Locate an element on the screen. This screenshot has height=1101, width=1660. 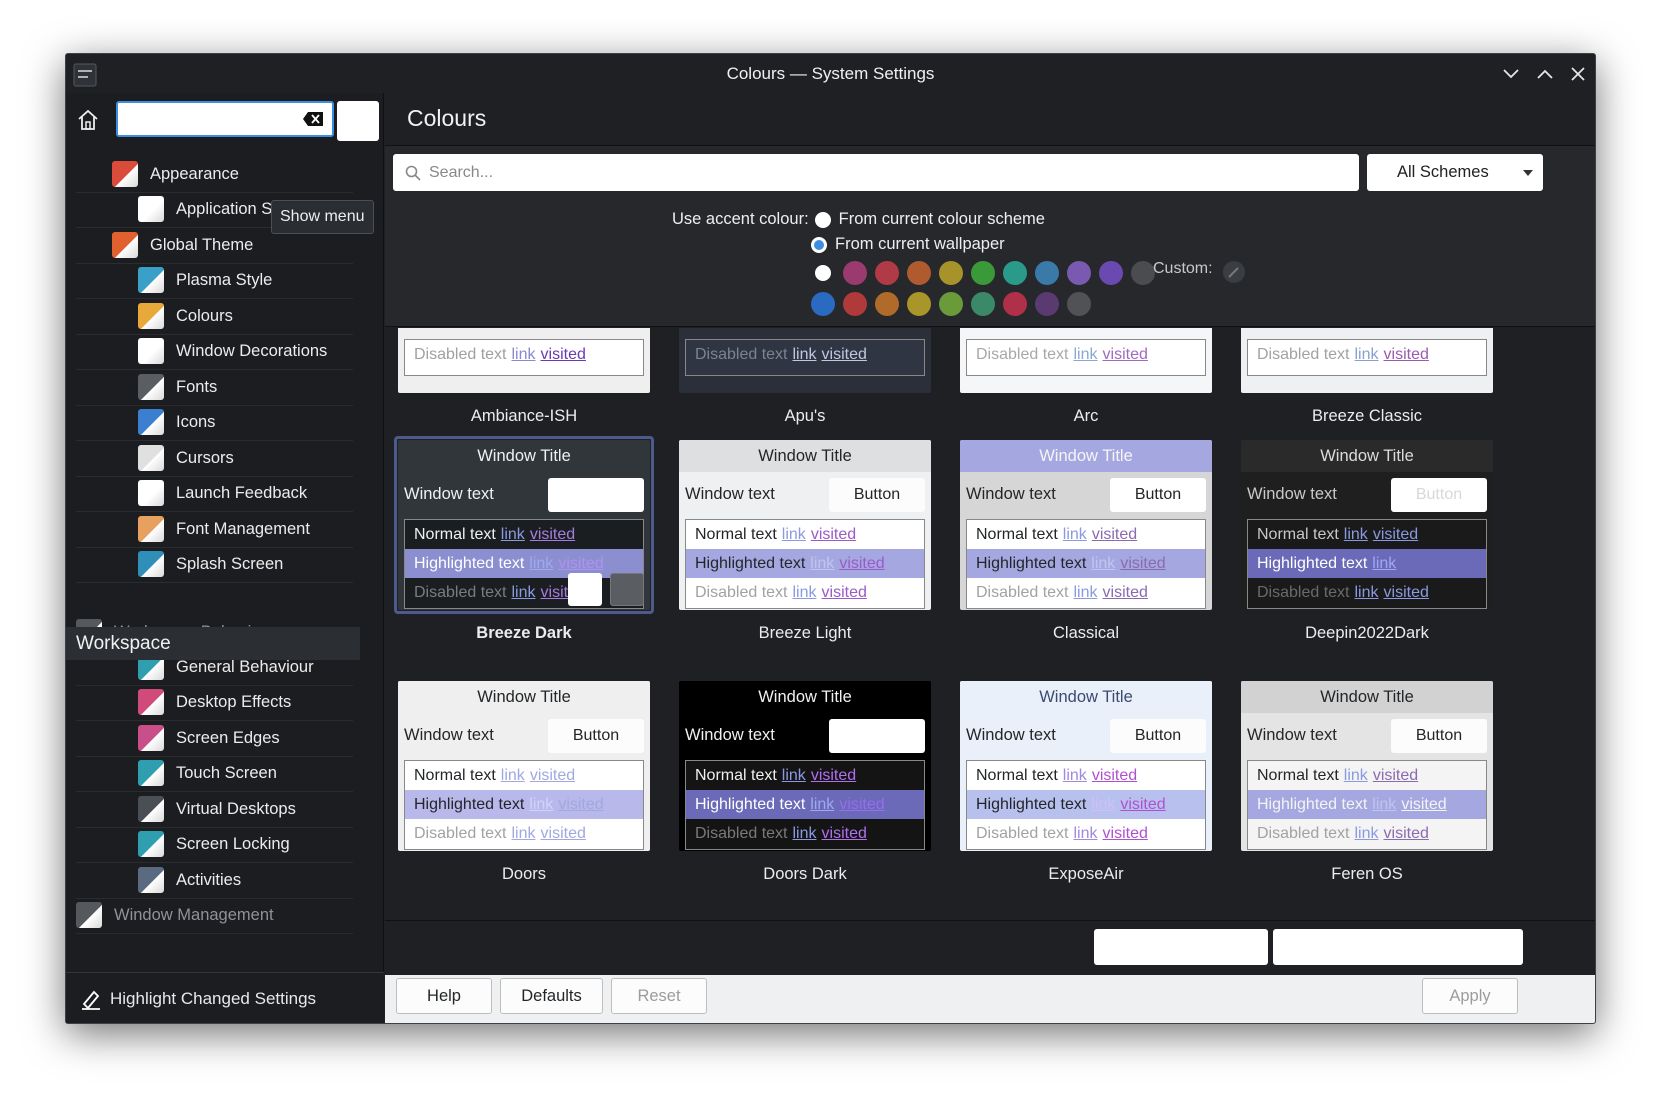
help-button: Help is located at coordinates (444, 996).